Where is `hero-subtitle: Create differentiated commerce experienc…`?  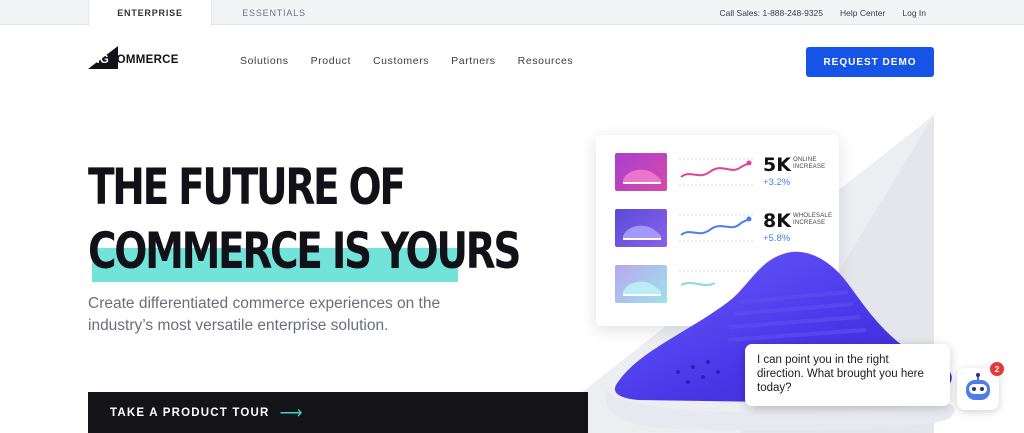 hero-subtitle: Create differentiated commerce experienc… is located at coordinates (264, 314).